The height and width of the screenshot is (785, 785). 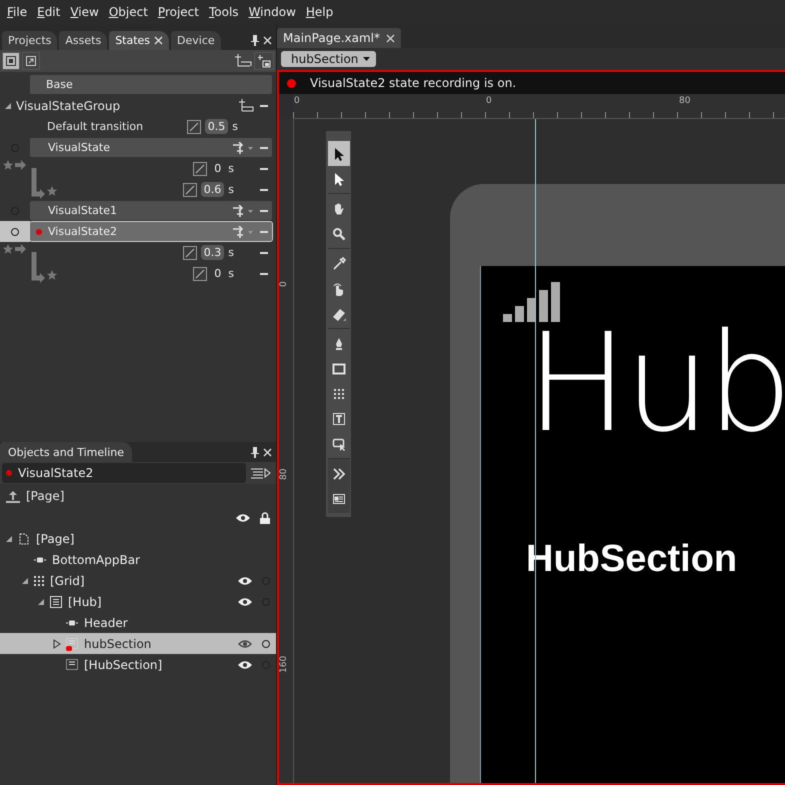 I want to click on scope-label: [Page], so click(x=45, y=496).